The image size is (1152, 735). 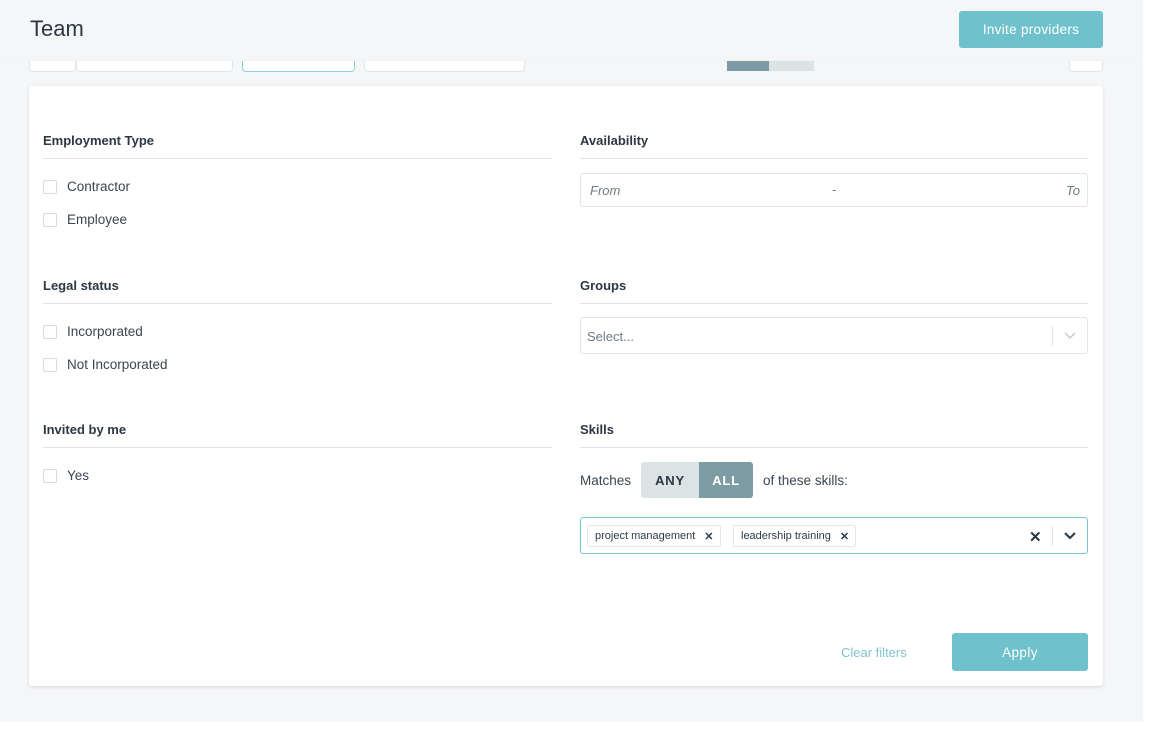 What do you see at coordinates (81, 285) in the screenshot?
I see `legal-status-title: Legal status` at bounding box center [81, 285].